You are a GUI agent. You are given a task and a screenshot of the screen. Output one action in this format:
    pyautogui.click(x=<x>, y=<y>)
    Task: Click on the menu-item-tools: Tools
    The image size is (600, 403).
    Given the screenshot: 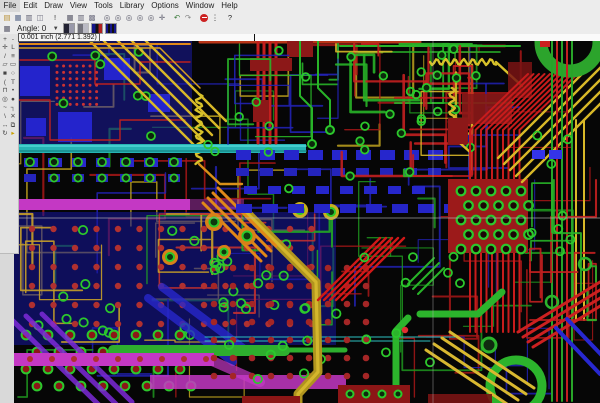 What is the action you would take?
    pyautogui.click(x=104, y=6)
    